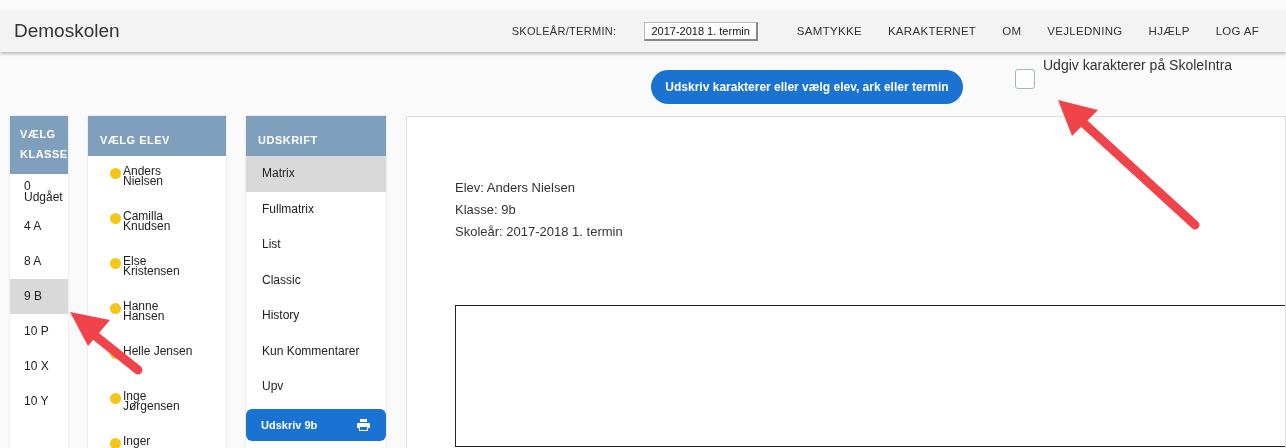  Describe the element at coordinates (316, 136) in the screenshot. I see `panel-header: UDSKRIFT` at that location.